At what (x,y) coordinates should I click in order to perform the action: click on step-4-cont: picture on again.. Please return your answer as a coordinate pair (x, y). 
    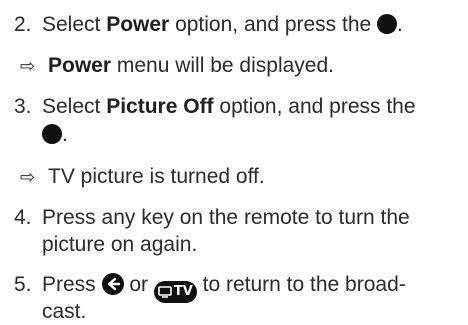
    Looking at the image, I should click on (119, 245).